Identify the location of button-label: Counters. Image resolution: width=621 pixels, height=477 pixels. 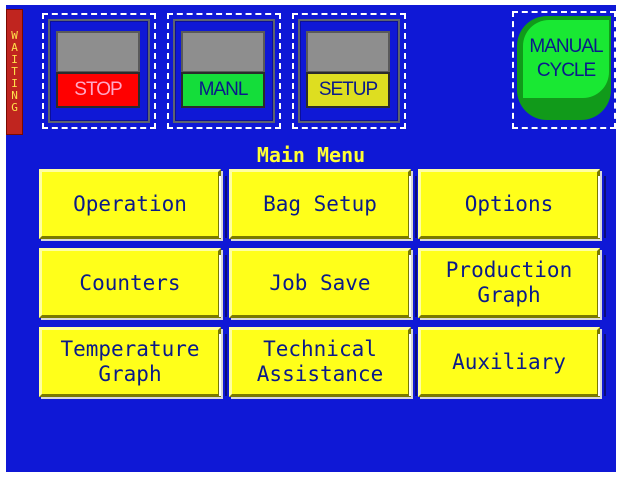
(130, 282).